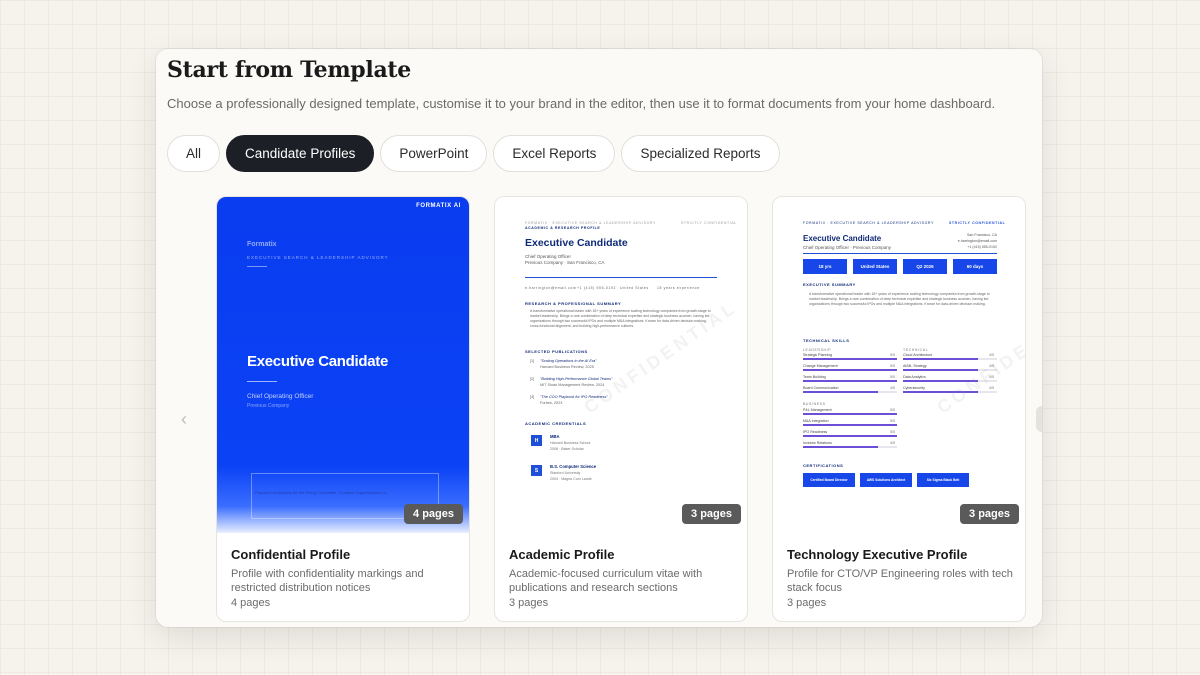 Image resolution: width=1200 pixels, height=675 pixels. Describe the element at coordinates (434, 153) in the screenshot. I see `tab-powerpoint: PowerPoint` at that location.